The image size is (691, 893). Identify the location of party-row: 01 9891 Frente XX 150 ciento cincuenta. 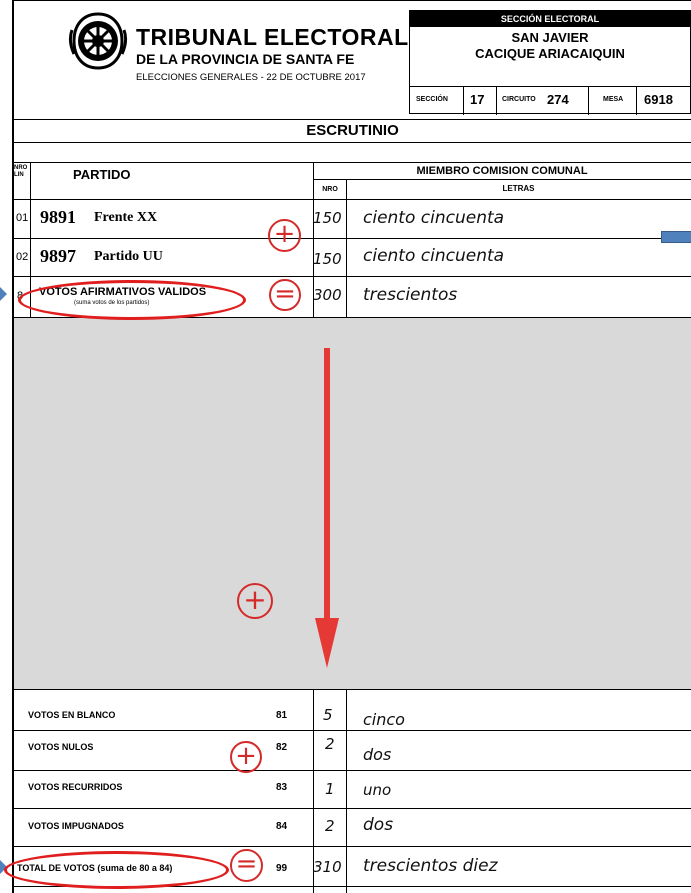
(352, 218).